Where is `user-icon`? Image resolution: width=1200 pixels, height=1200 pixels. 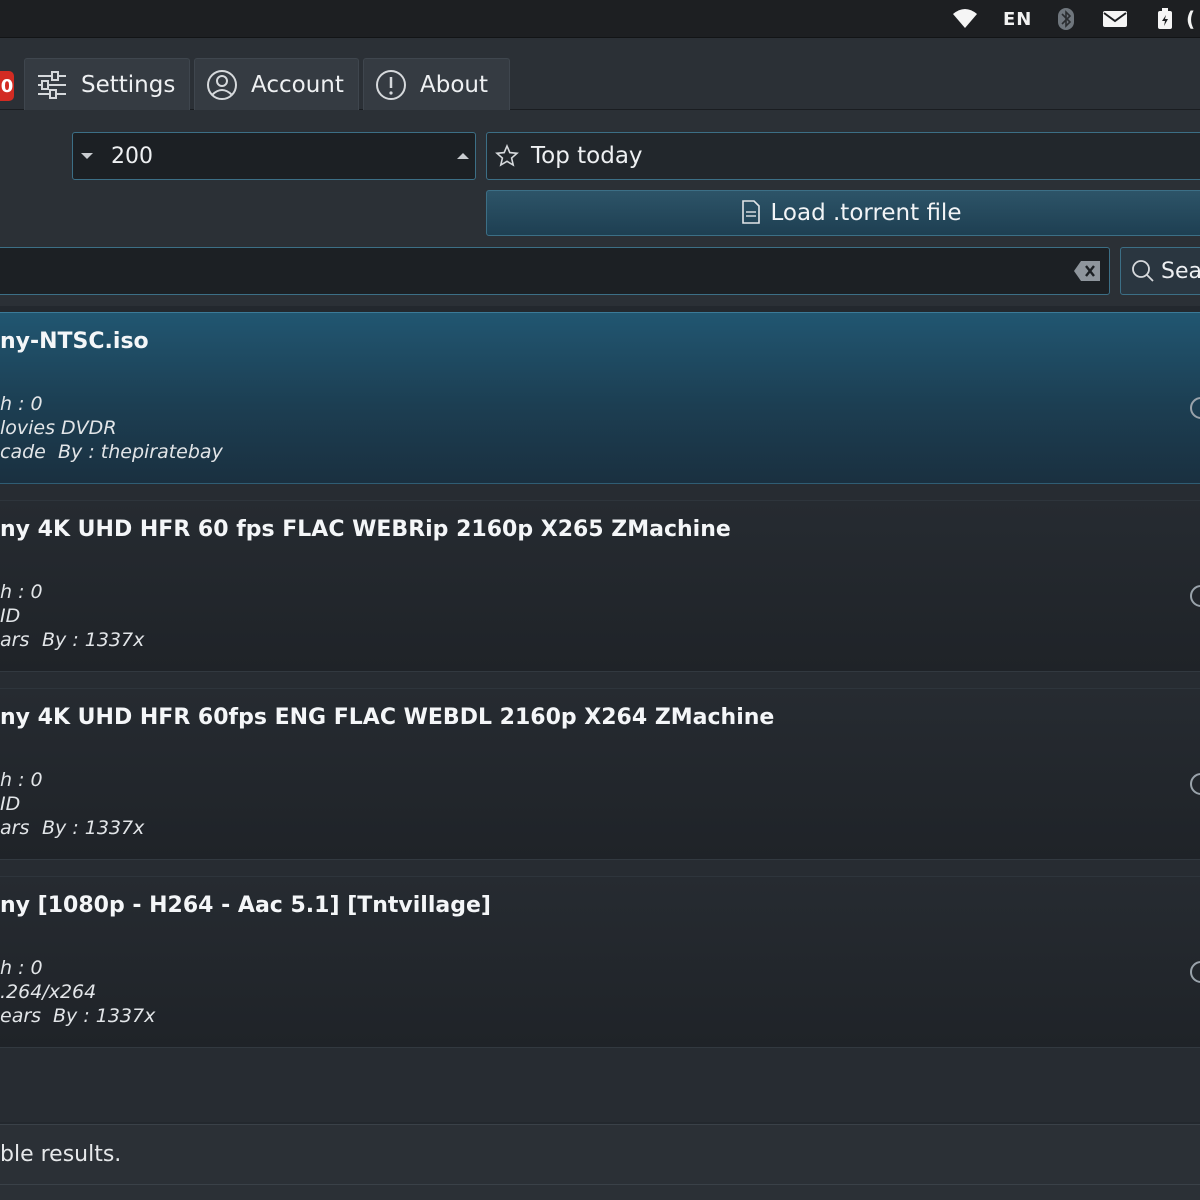
user-icon is located at coordinates (222, 85).